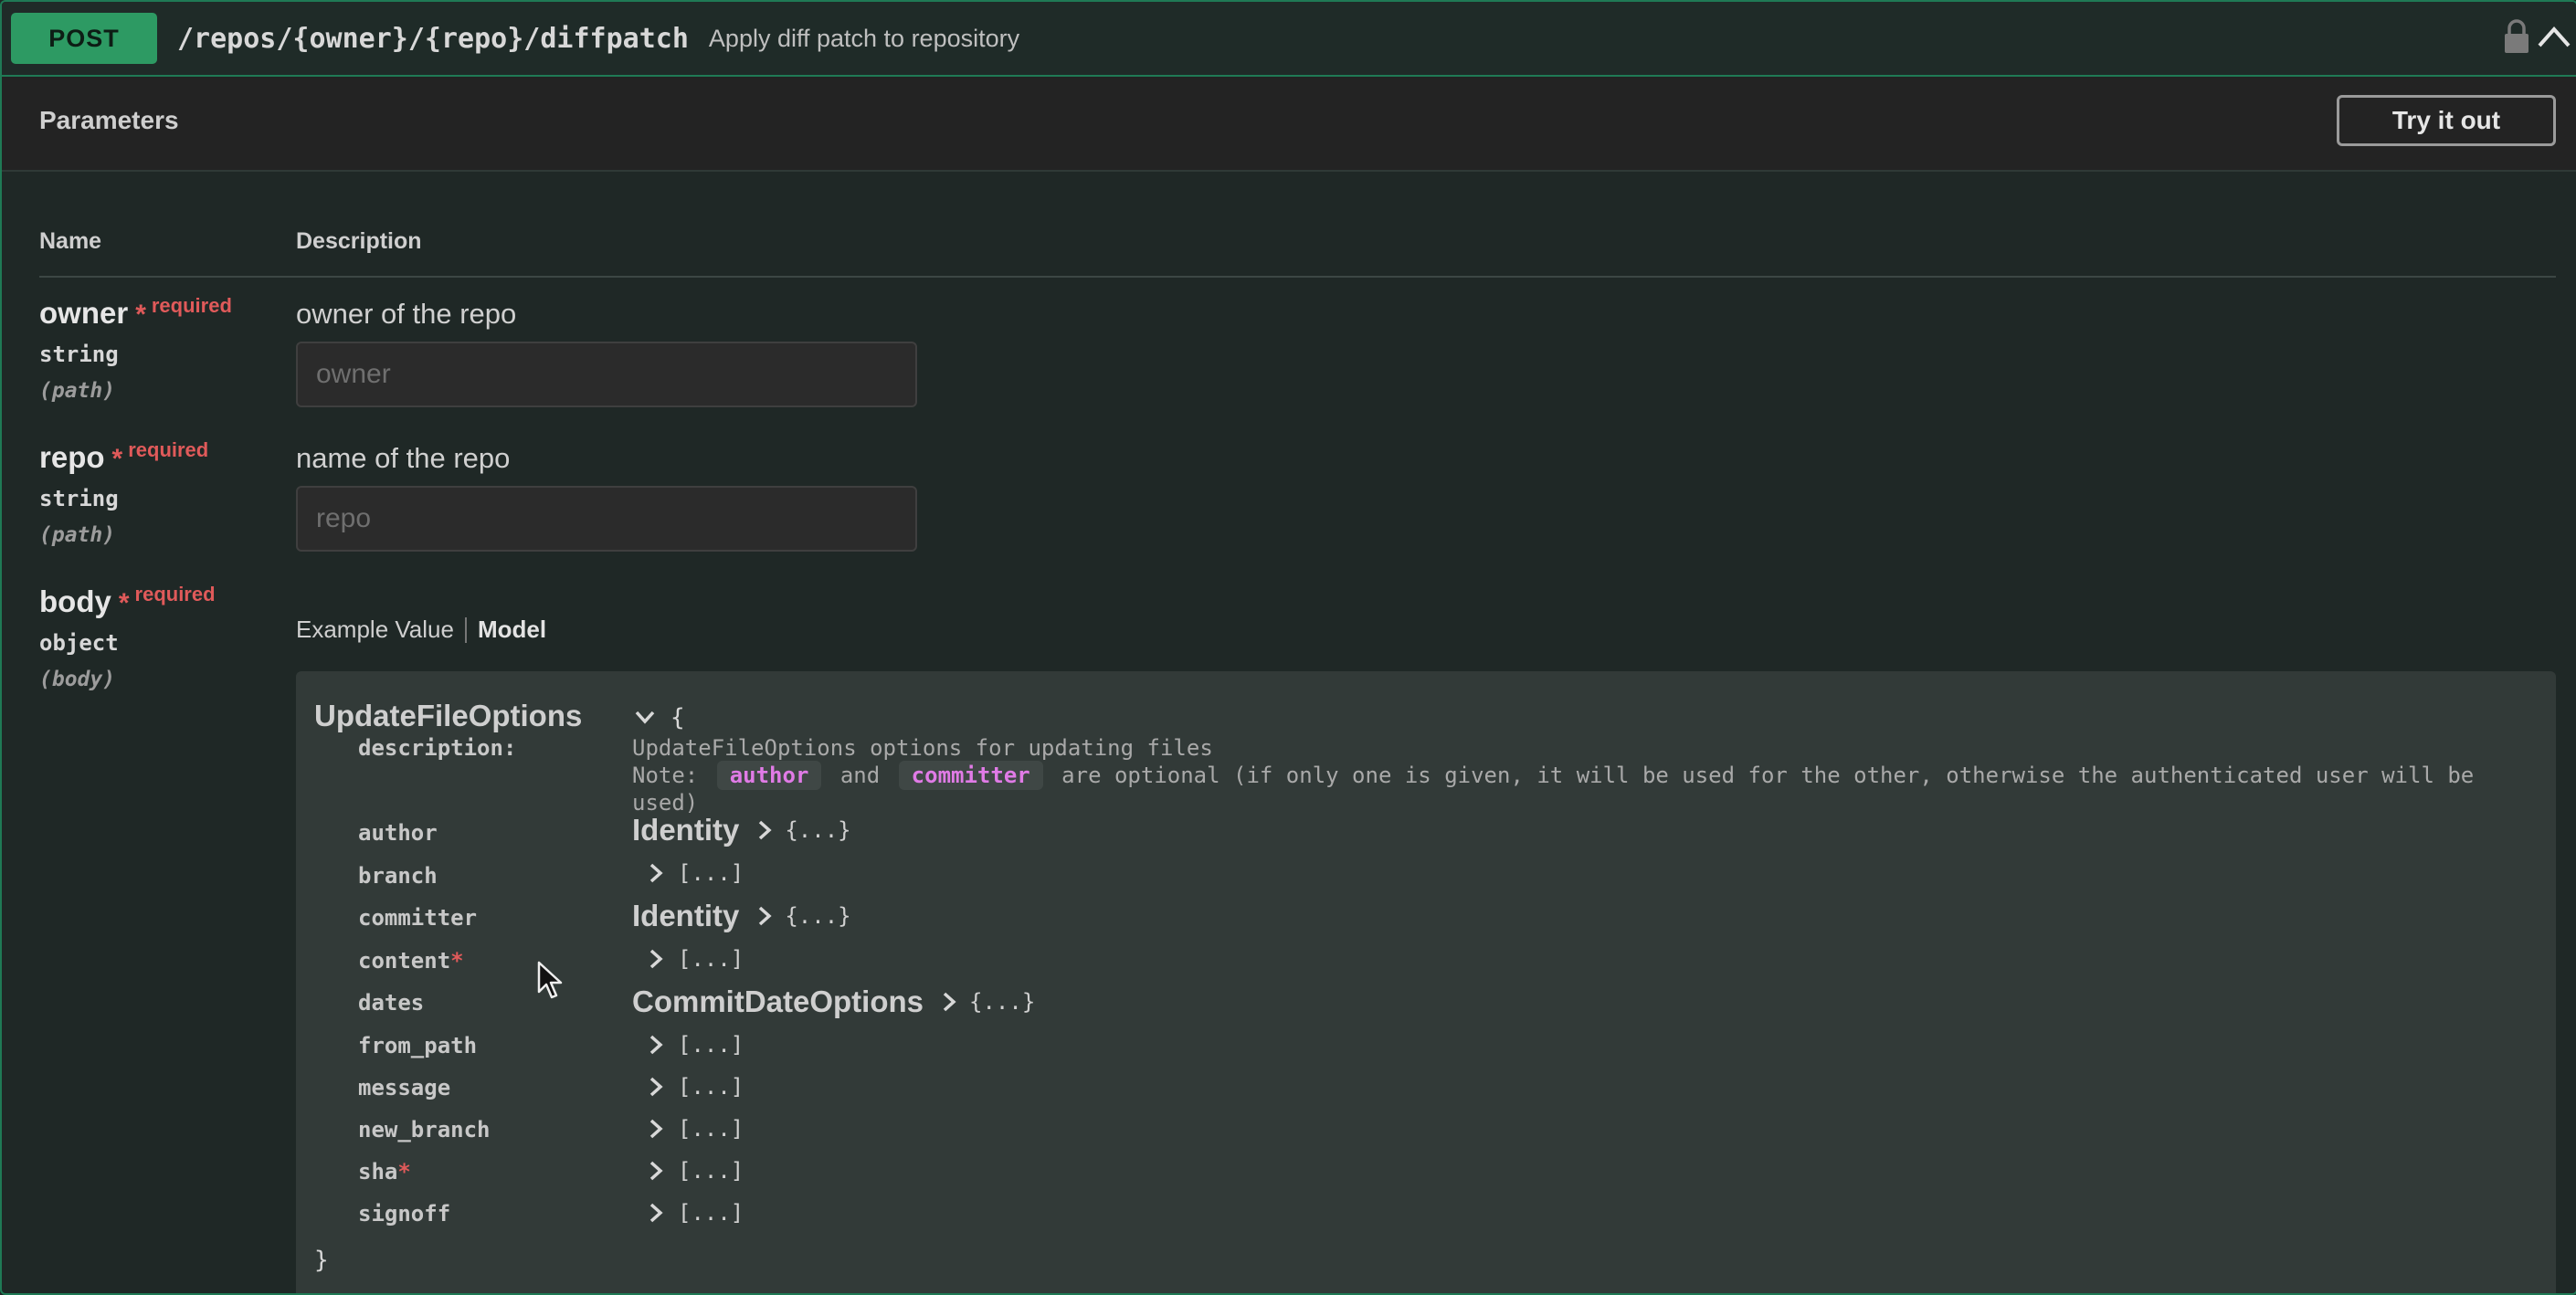  Describe the element at coordinates (512, 630) in the screenshot. I see `tab-model: Model` at that location.